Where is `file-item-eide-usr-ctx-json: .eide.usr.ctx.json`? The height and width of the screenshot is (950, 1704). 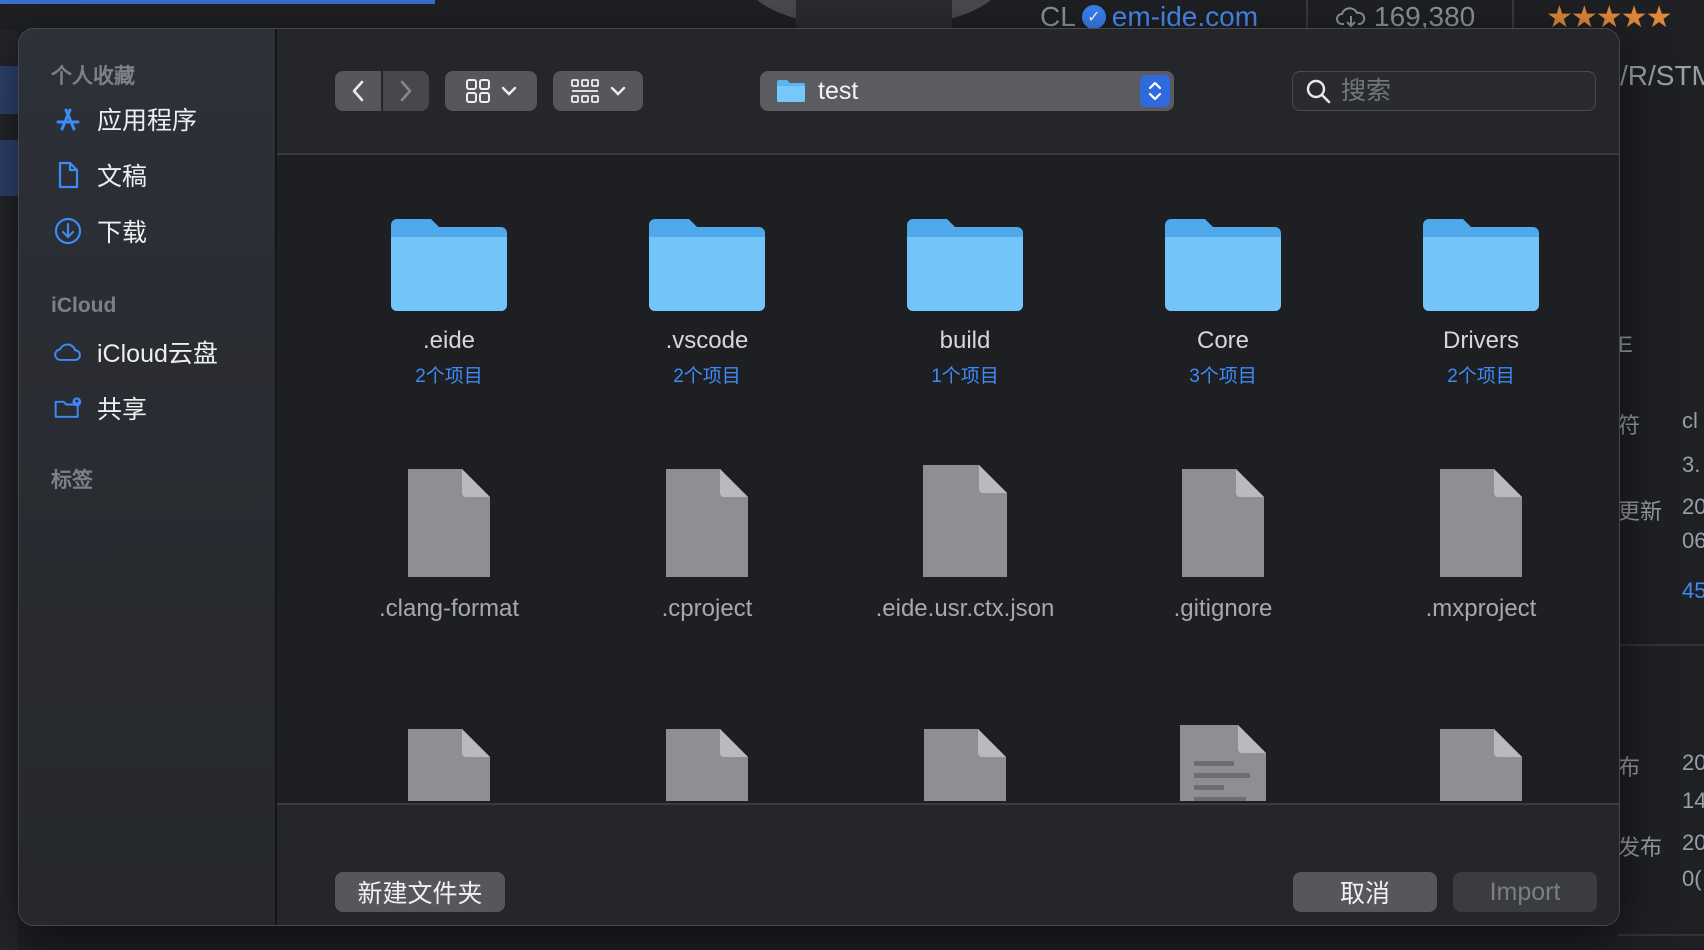
file-item-eide-usr-ctx-json: .eide.usr.ctx.json is located at coordinates (965, 542).